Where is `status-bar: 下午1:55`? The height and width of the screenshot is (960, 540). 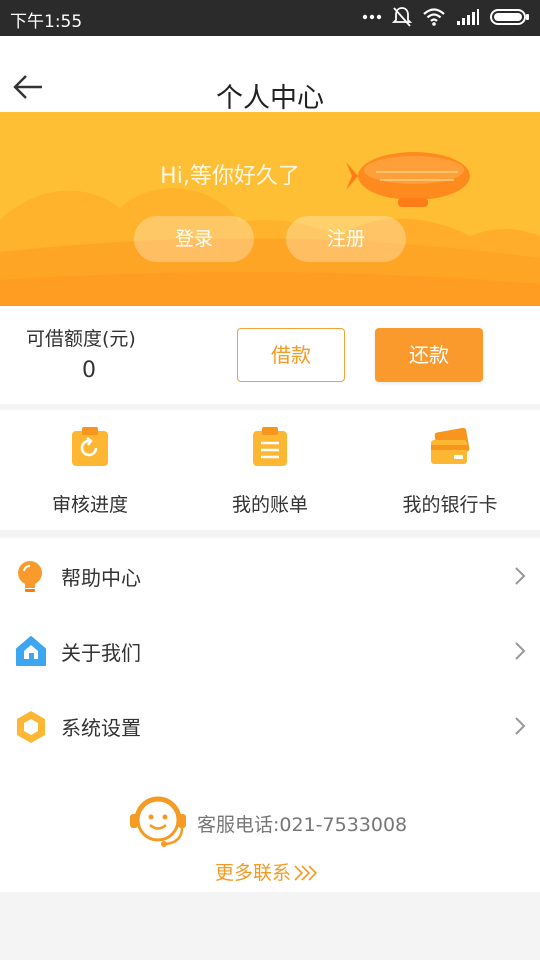
status-bar: 下午1:55 is located at coordinates (270, 18).